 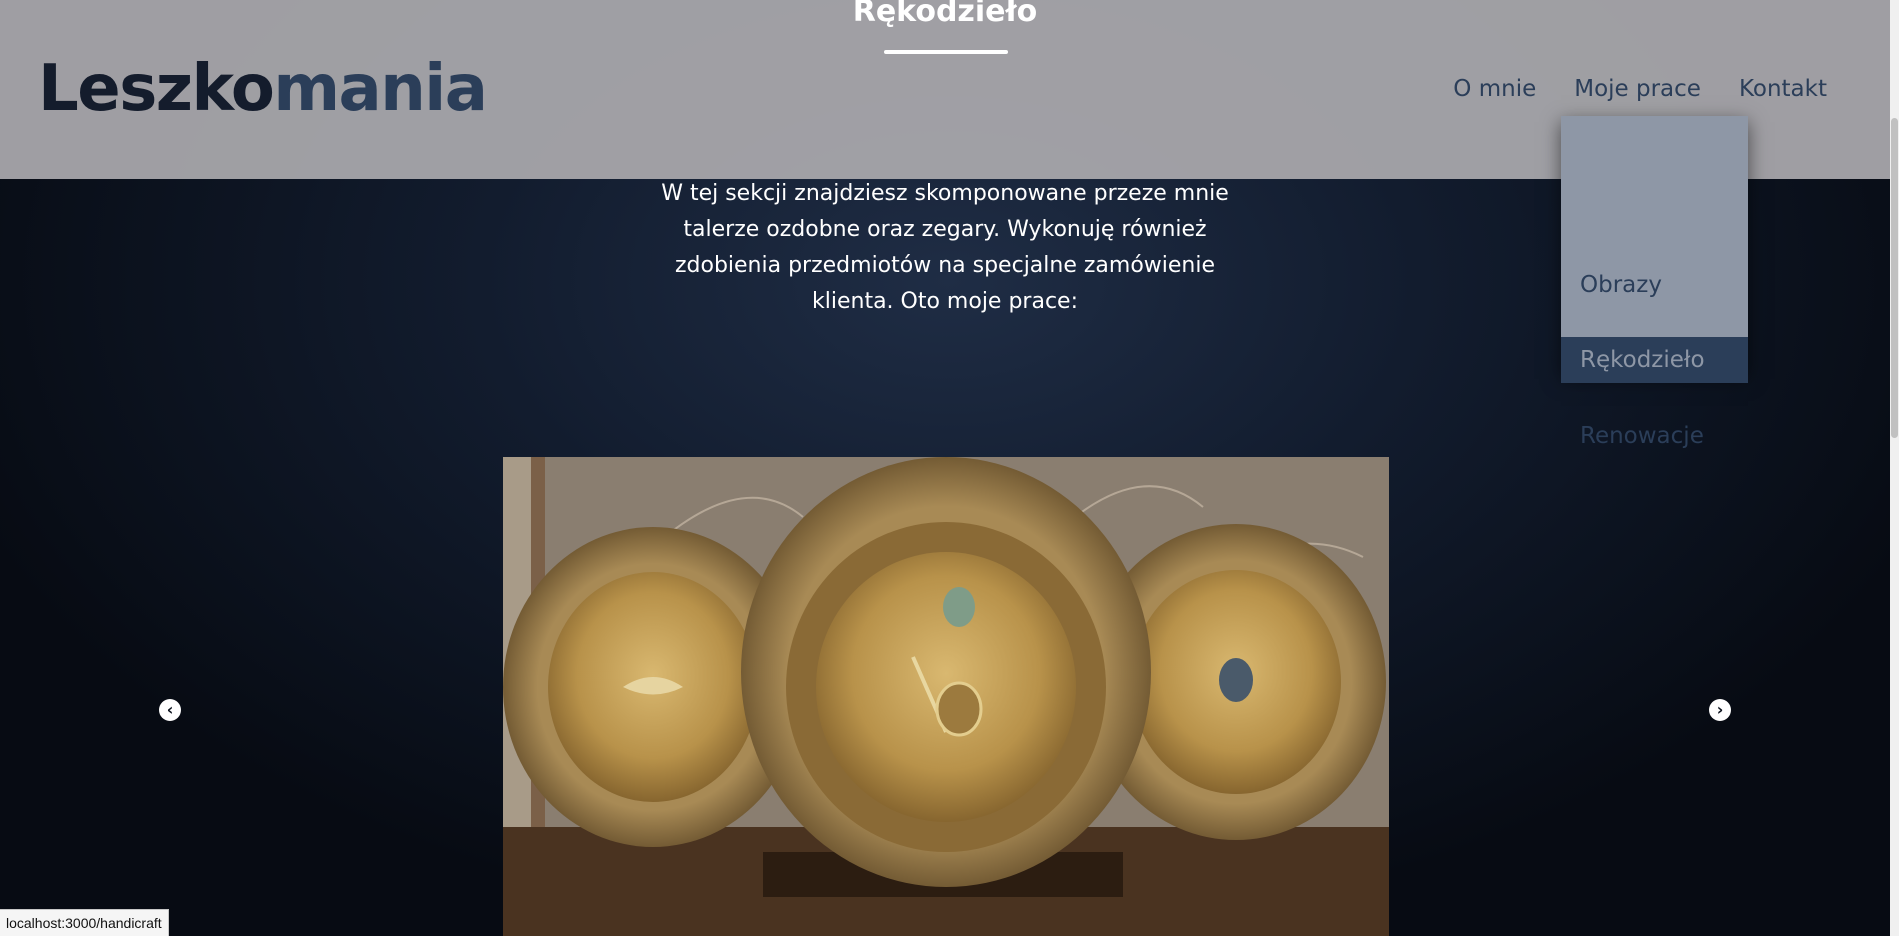 I want to click on nav-about: O mnie, so click(x=1494, y=89).